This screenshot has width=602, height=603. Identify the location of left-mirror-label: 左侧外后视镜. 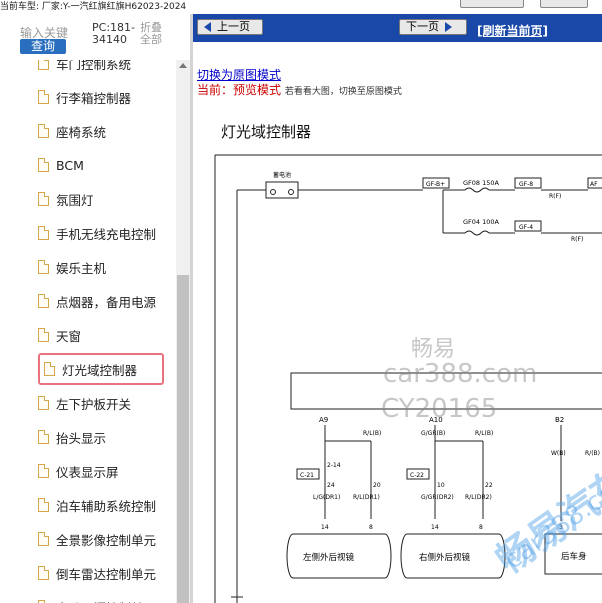
(329, 557).